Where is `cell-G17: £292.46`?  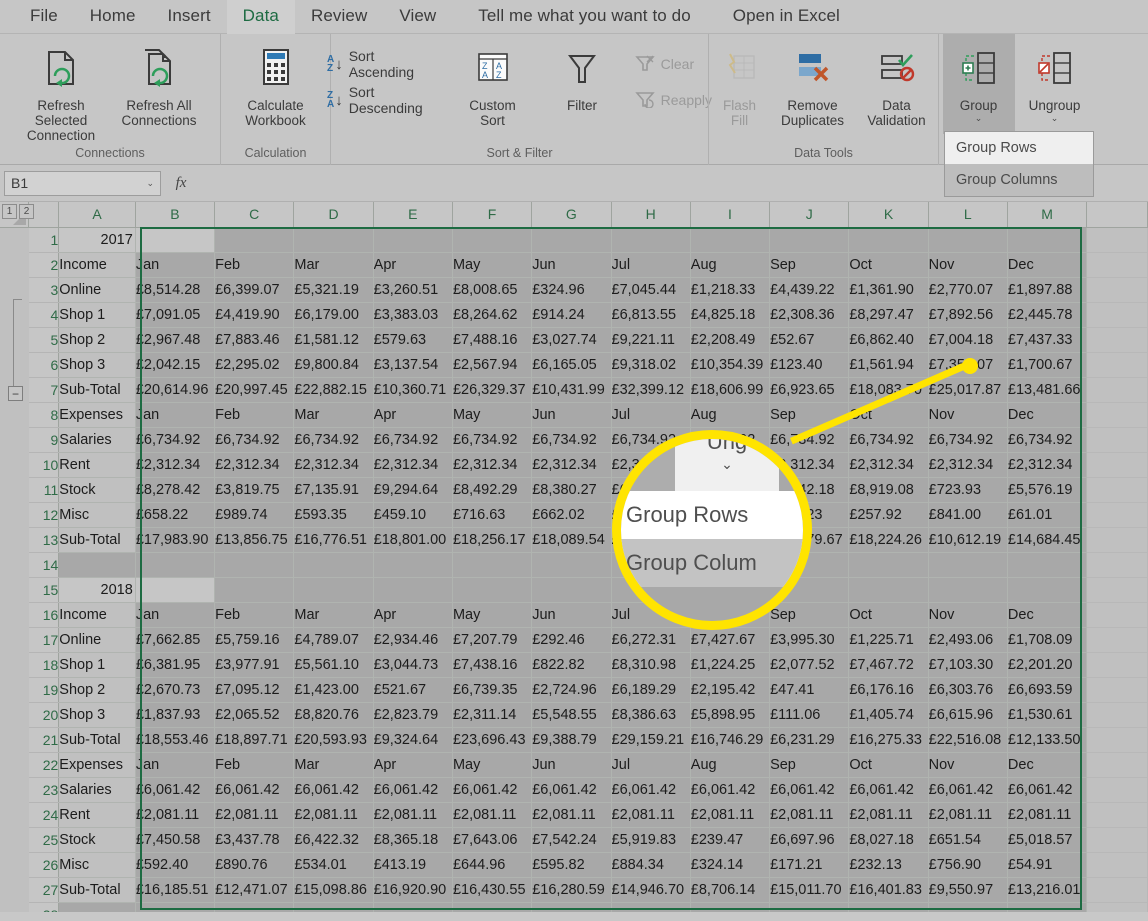 cell-G17: £292.46 is located at coordinates (571, 640).